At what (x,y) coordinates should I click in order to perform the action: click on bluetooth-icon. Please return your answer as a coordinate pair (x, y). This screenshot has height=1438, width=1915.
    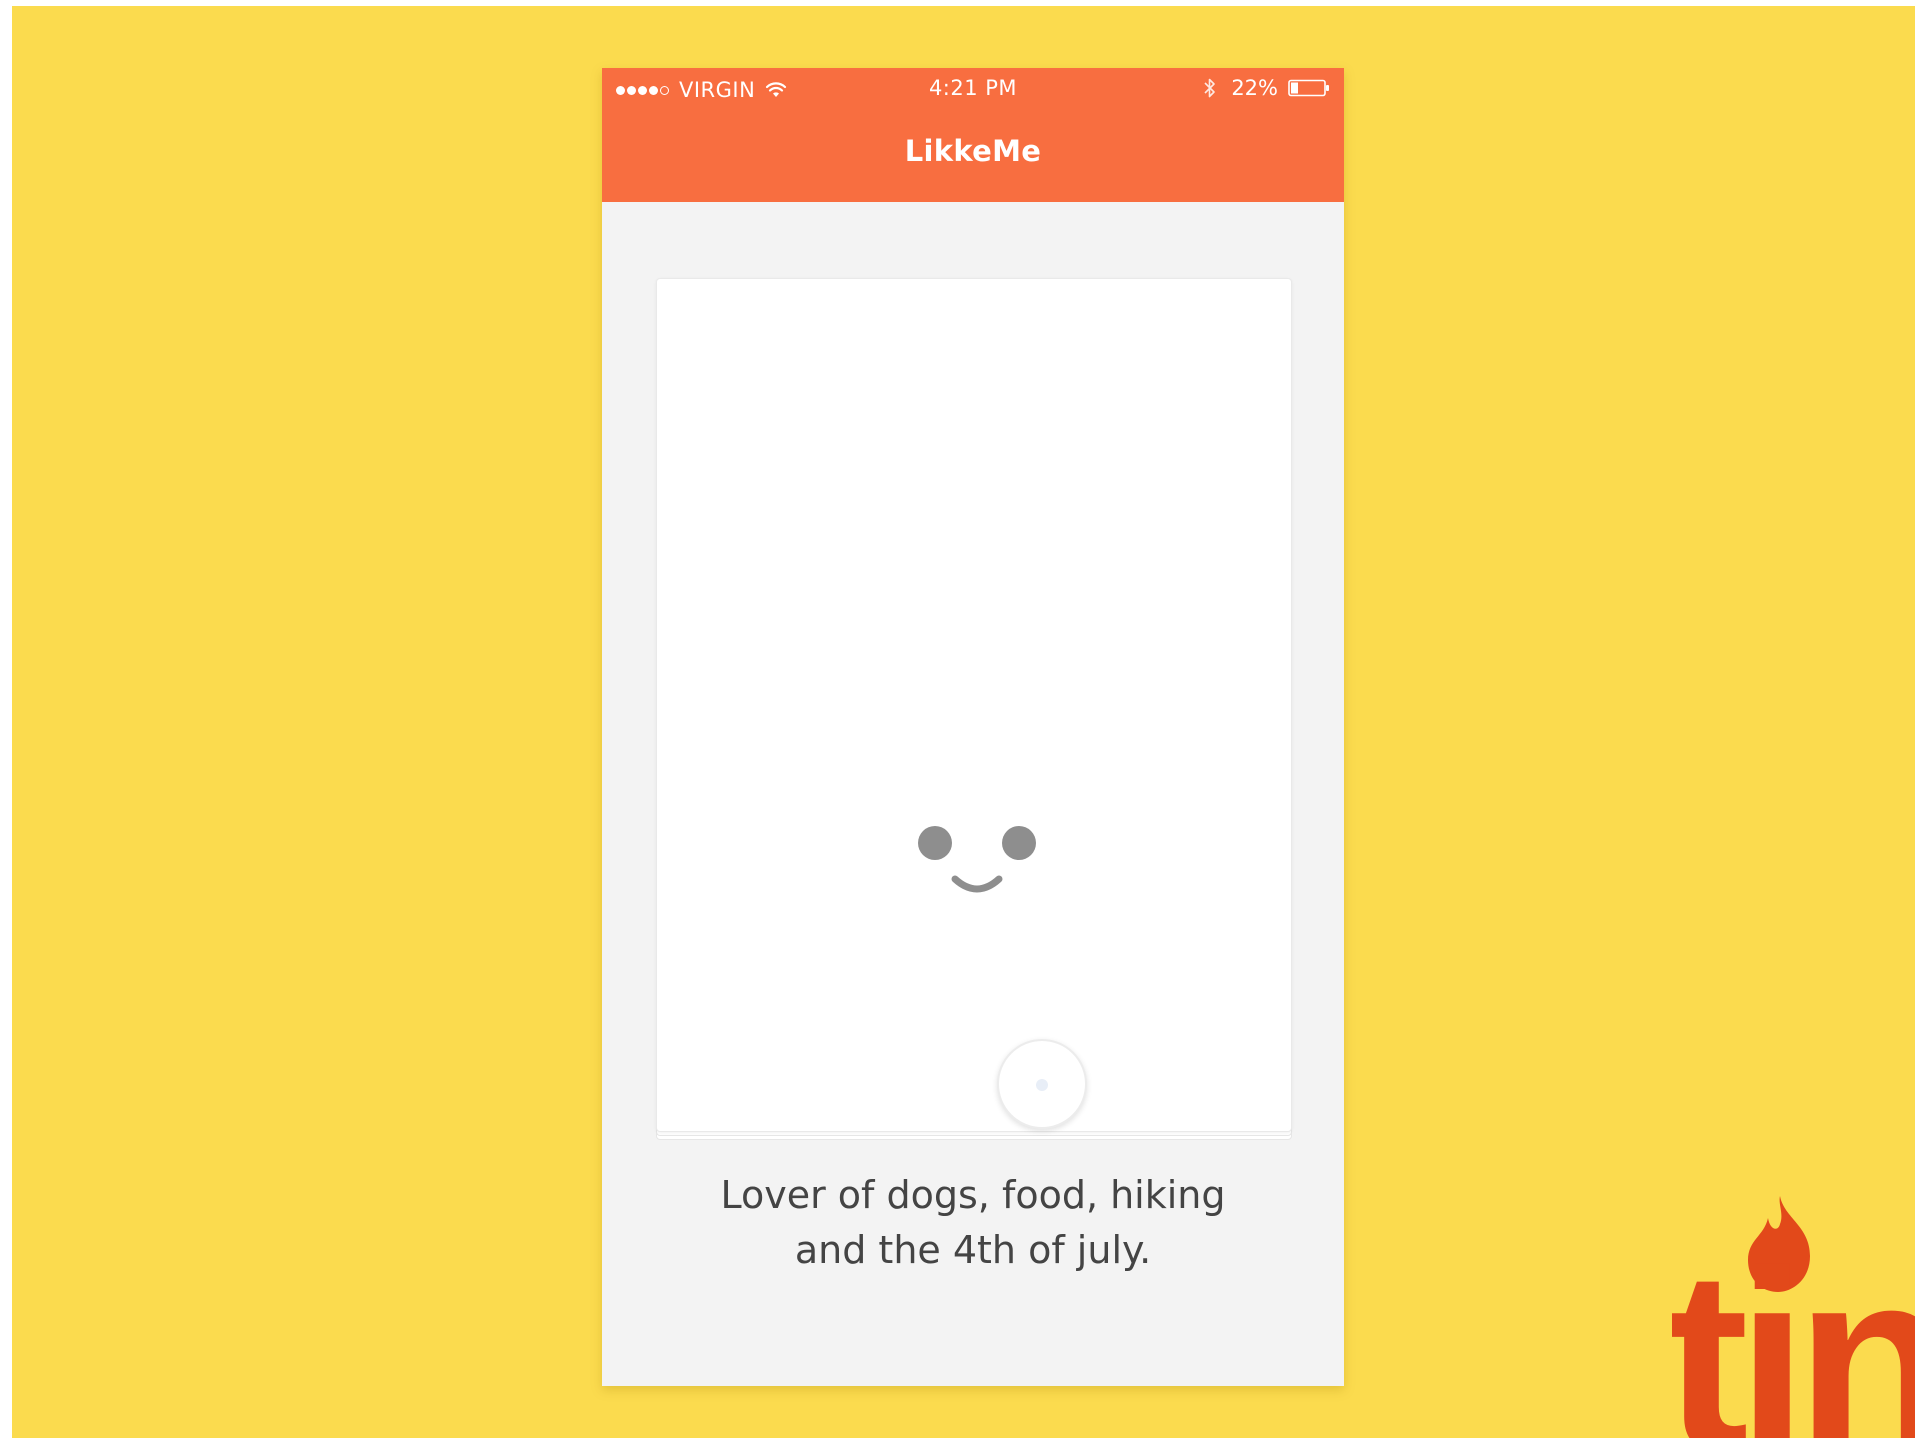
    Looking at the image, I should click on (1210, 88).